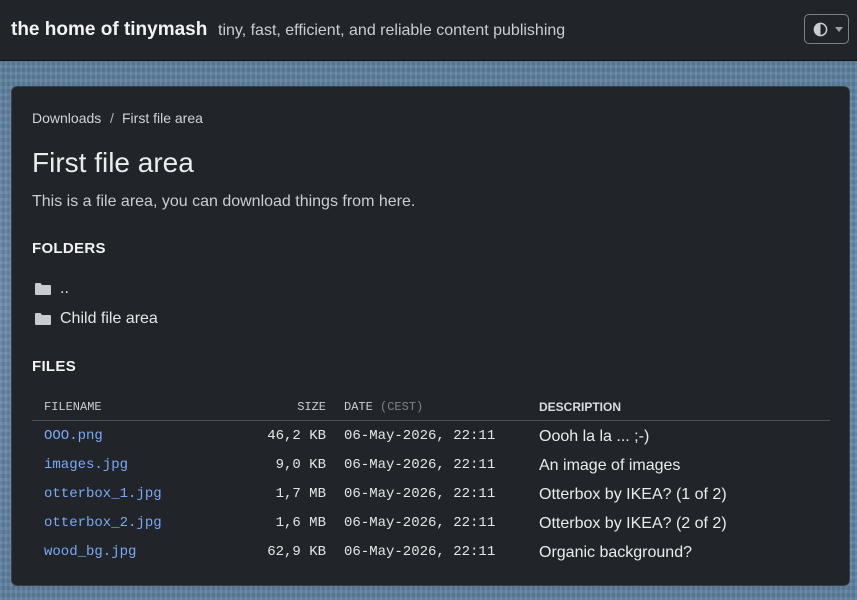 Image resolution: width=857 pixels, height=600 pixels. I want to click on file-size: 1,7 MB, so click(300, 494).